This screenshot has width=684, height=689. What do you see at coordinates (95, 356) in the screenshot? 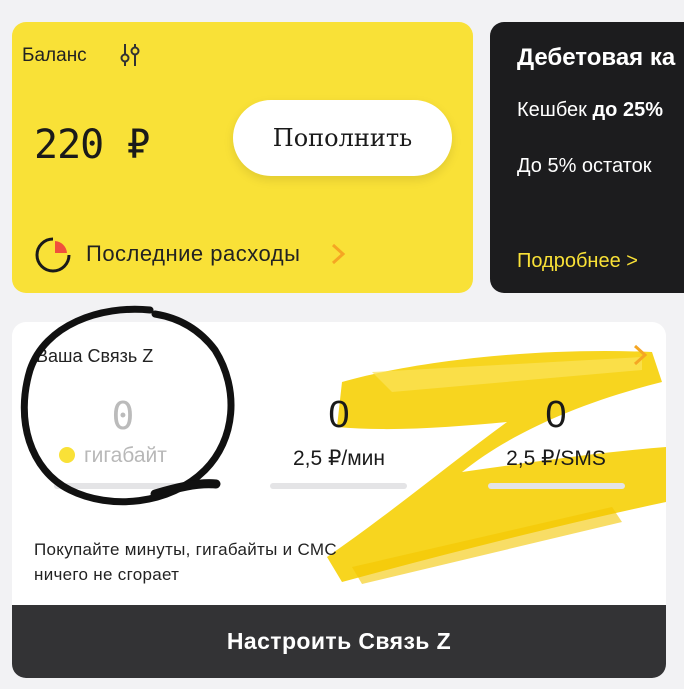
I see `svyaz-title: Ваша Связь Z` at bounding box center [95, 356].